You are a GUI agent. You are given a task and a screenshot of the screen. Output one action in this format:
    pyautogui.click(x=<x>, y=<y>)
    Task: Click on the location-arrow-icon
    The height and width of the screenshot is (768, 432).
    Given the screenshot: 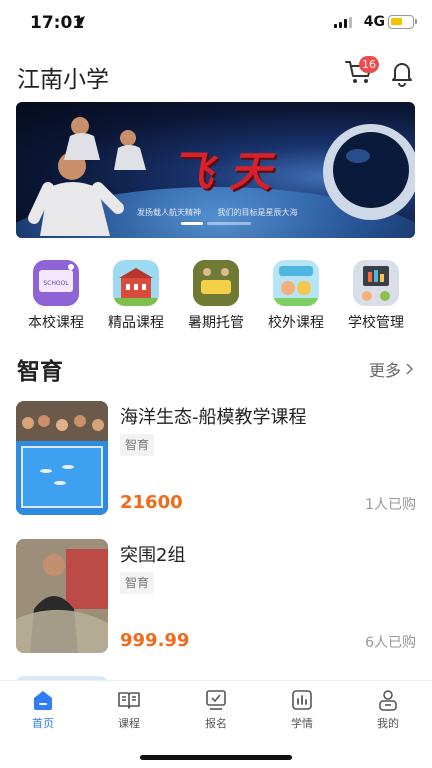 What is the action you would take?
    pyautogui.click(x=80, y=21)
    